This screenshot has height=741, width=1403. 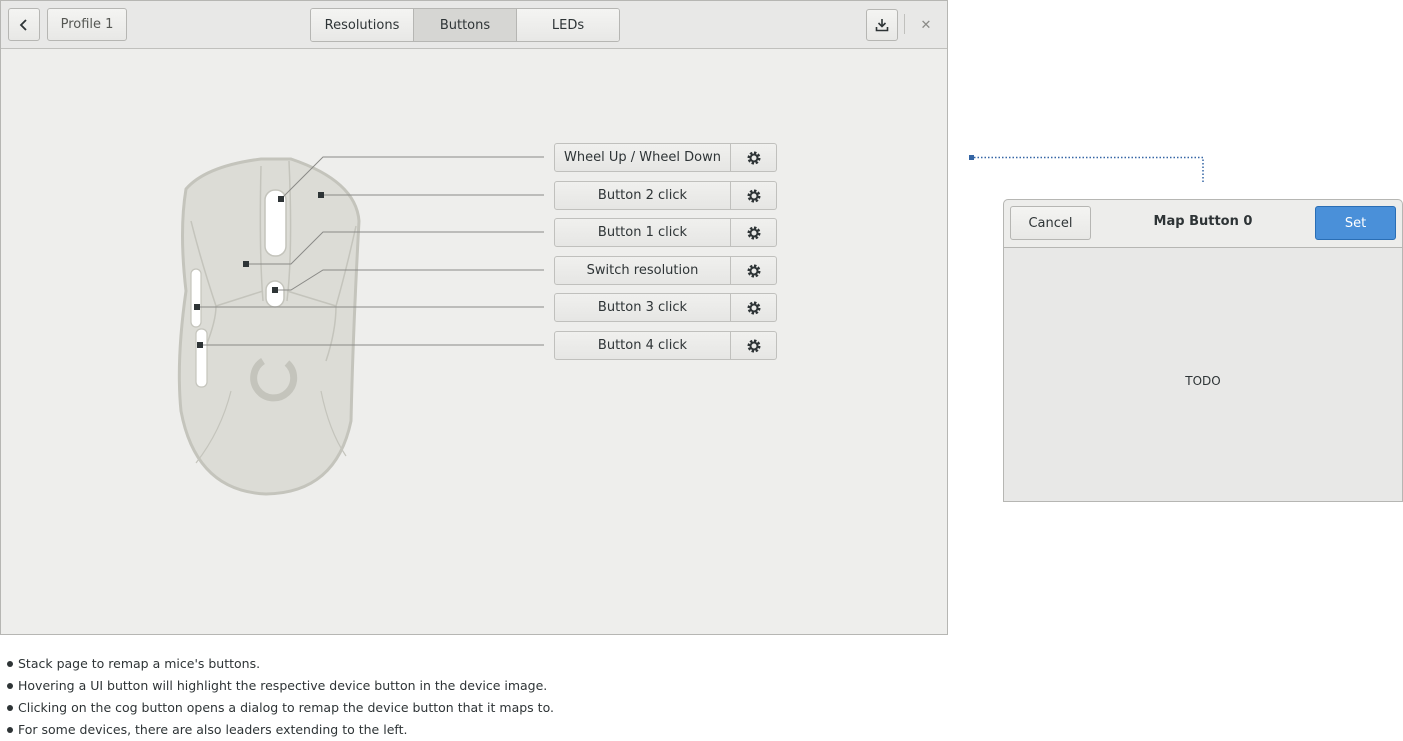 What do you see at coordinates (642, 345) in the screenshot?
I see `mapping-label-button: Button 4 click` at bounding box center [642, 345].